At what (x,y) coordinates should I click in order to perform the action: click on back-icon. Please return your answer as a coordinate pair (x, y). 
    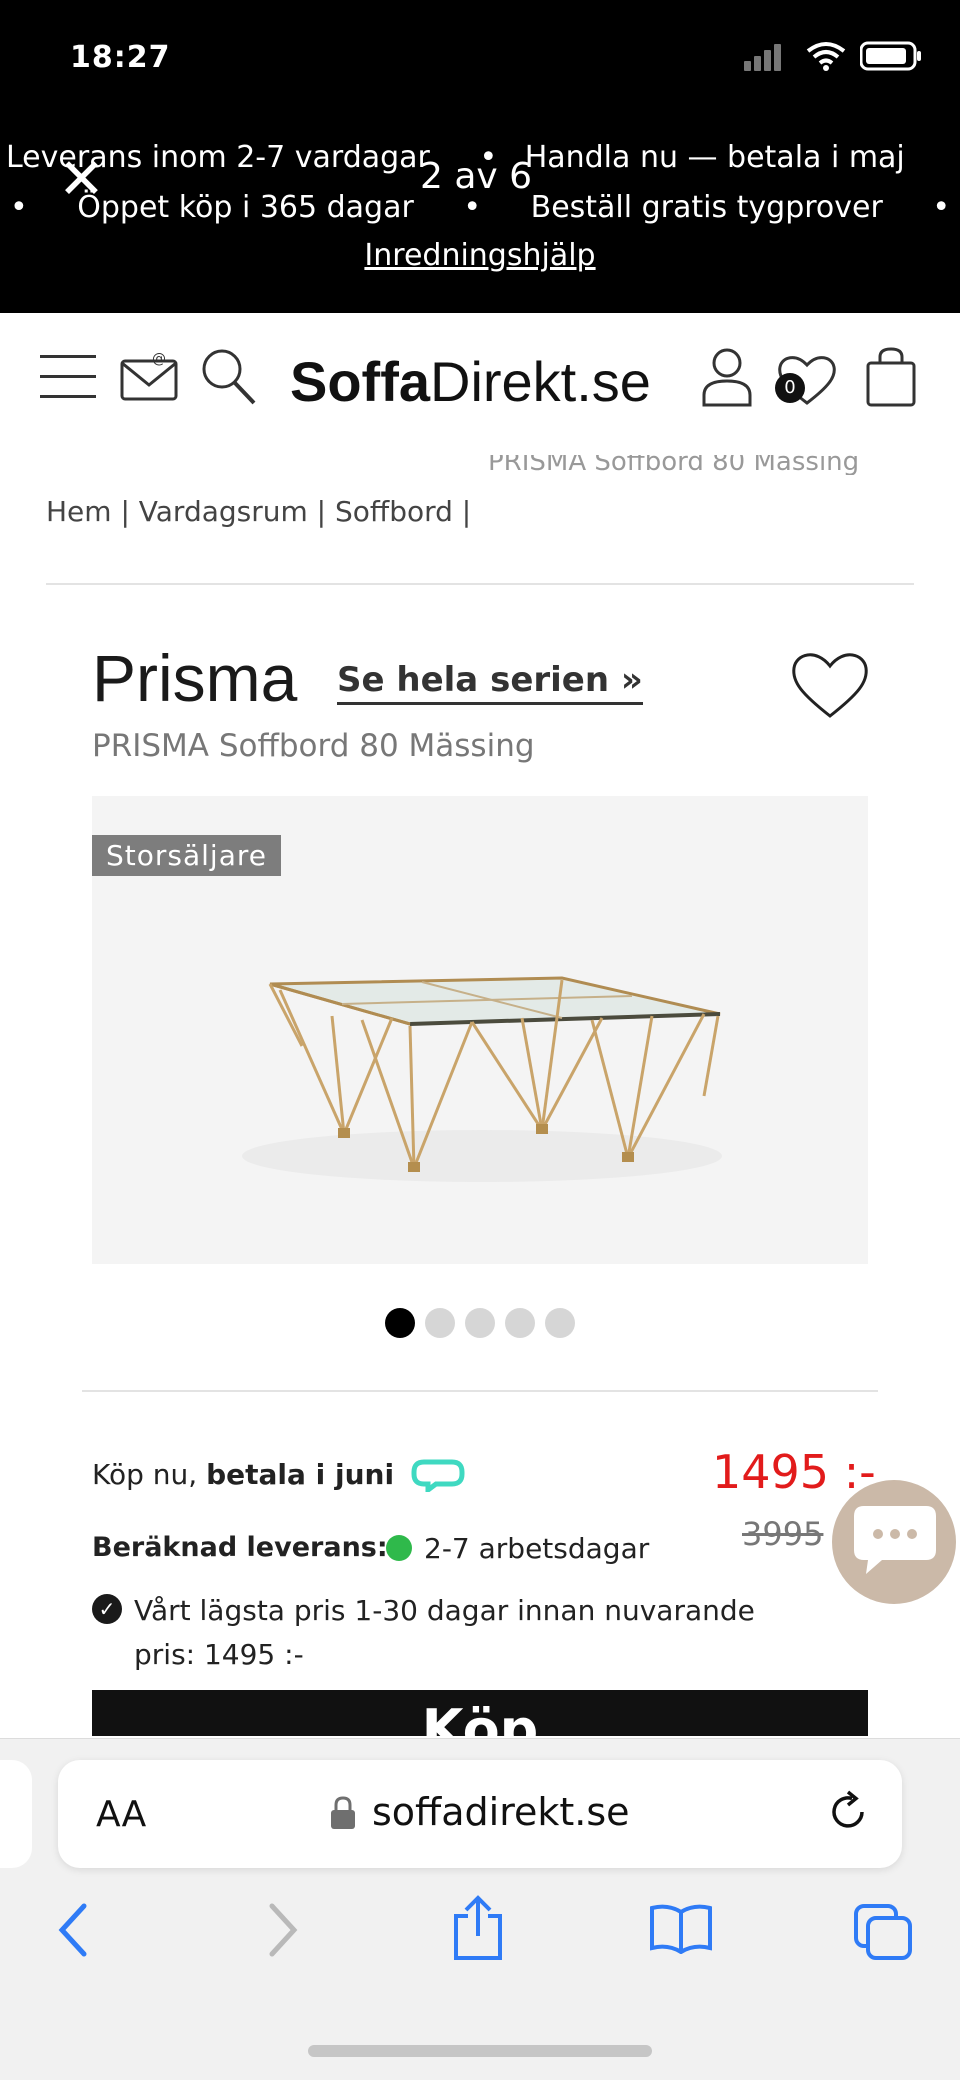
    Looking at the image, I should click on (74, 1932).